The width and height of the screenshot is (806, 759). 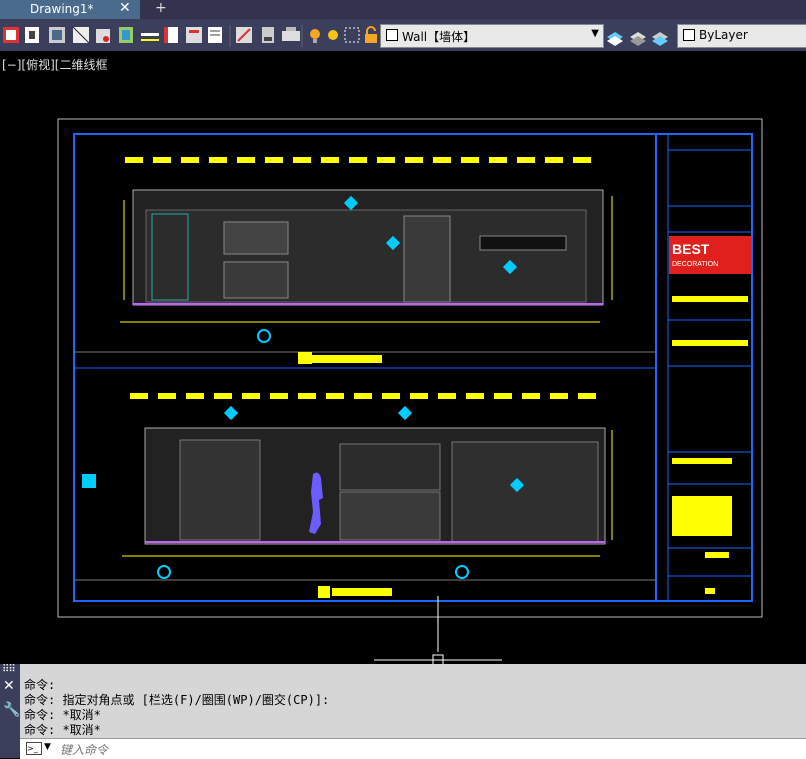 I want to click on command-sidebar: ⠿⠿ ✕ 🔧, so click(x=10, y=711).